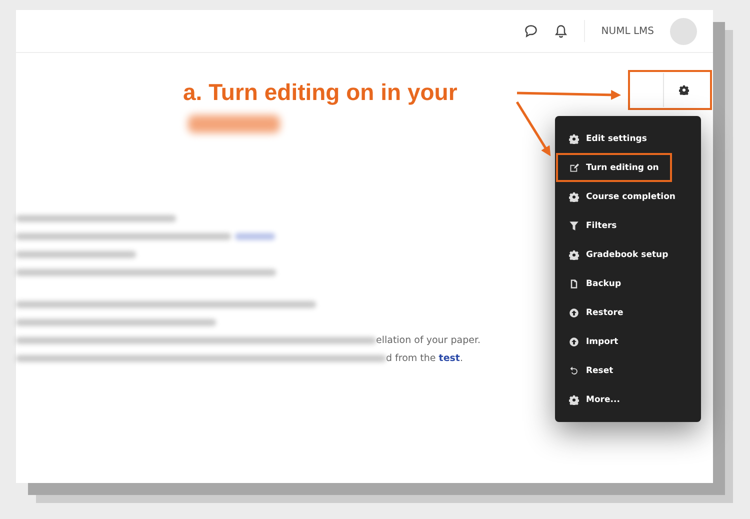 Image resolution: width=750 pixels, height=519 pixels. Describe the element at coordinates (574, 225) in the screenshot. I see `filter-icon` at that location.